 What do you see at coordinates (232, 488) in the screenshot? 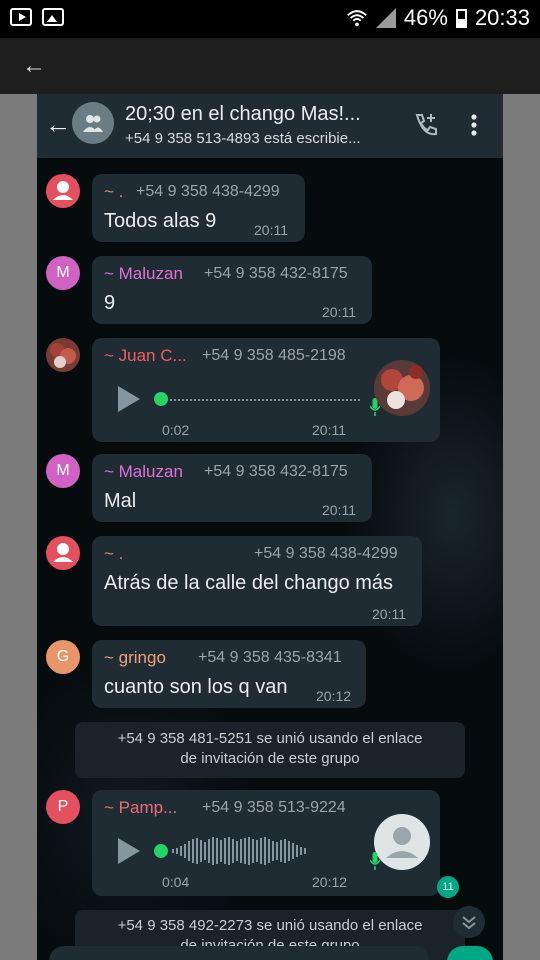
I see `message-bubble: ~ Maluzan +54 9 358 432-8175 Mal 20:11` at bounding box center [232, 488].